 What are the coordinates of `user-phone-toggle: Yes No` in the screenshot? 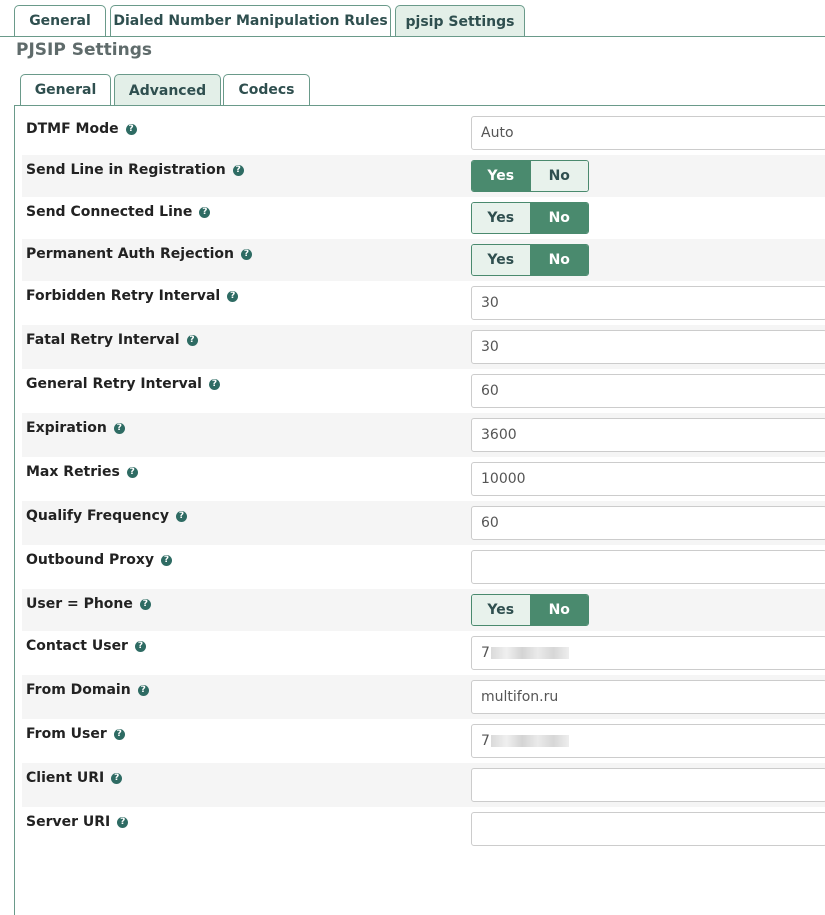 It's located at (530, 610).